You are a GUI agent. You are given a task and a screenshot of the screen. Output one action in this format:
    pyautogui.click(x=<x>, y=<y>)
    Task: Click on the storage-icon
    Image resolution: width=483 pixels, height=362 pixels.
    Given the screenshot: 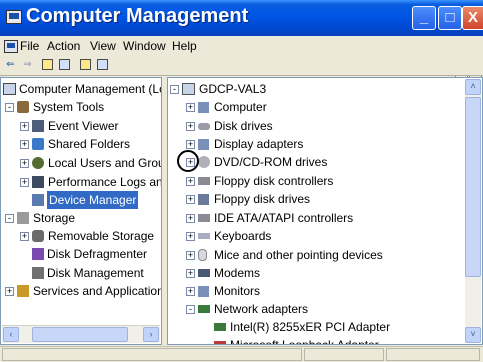 What is the action you would take?
    pyautogui.click(x=23, y=218)
    